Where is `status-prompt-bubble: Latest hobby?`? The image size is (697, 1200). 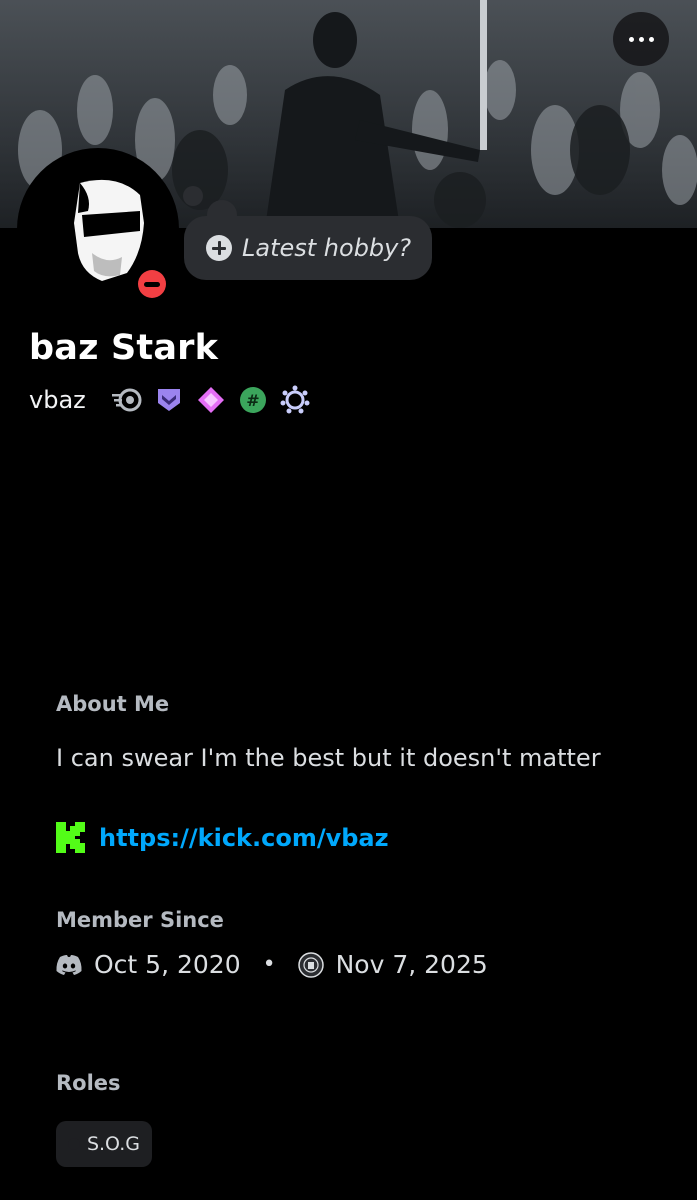 status-prompt-bubble: Latest hobby? is located at coordinates (308, 248).